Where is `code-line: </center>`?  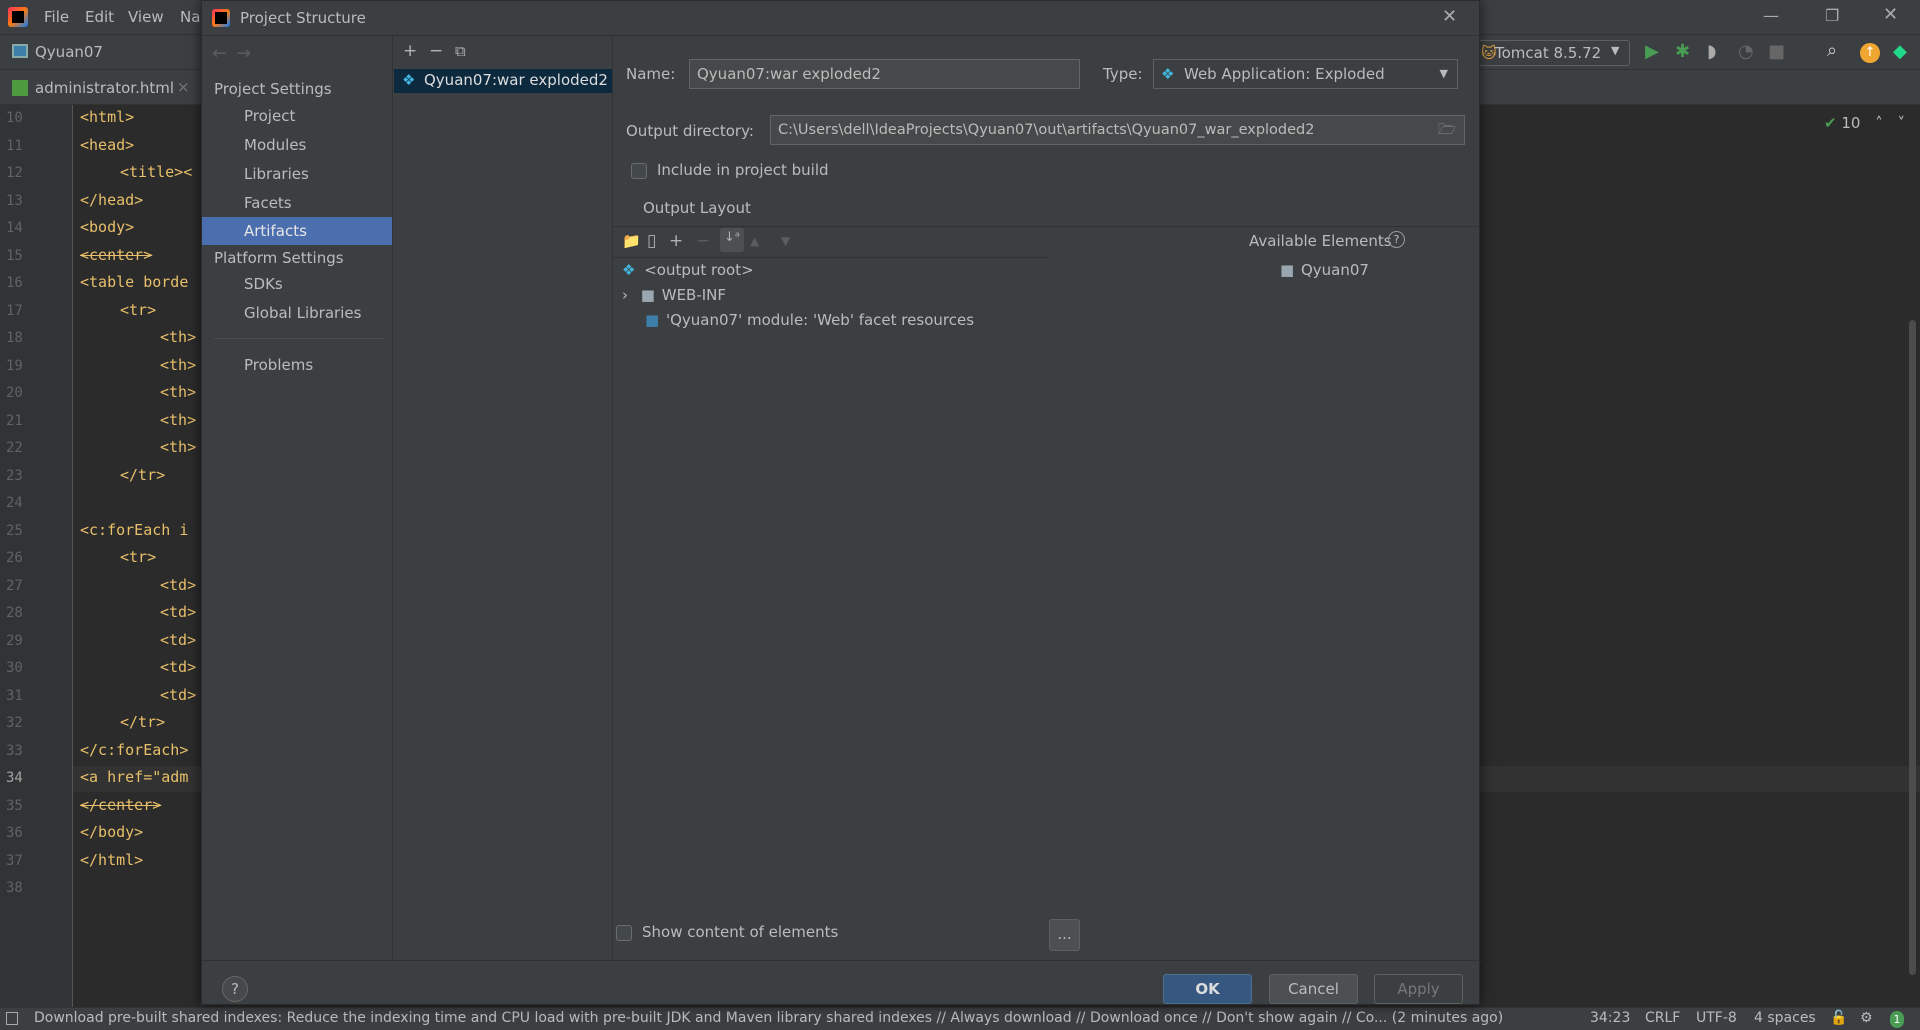 code-line: </center> is located at coordinates (120, 805).